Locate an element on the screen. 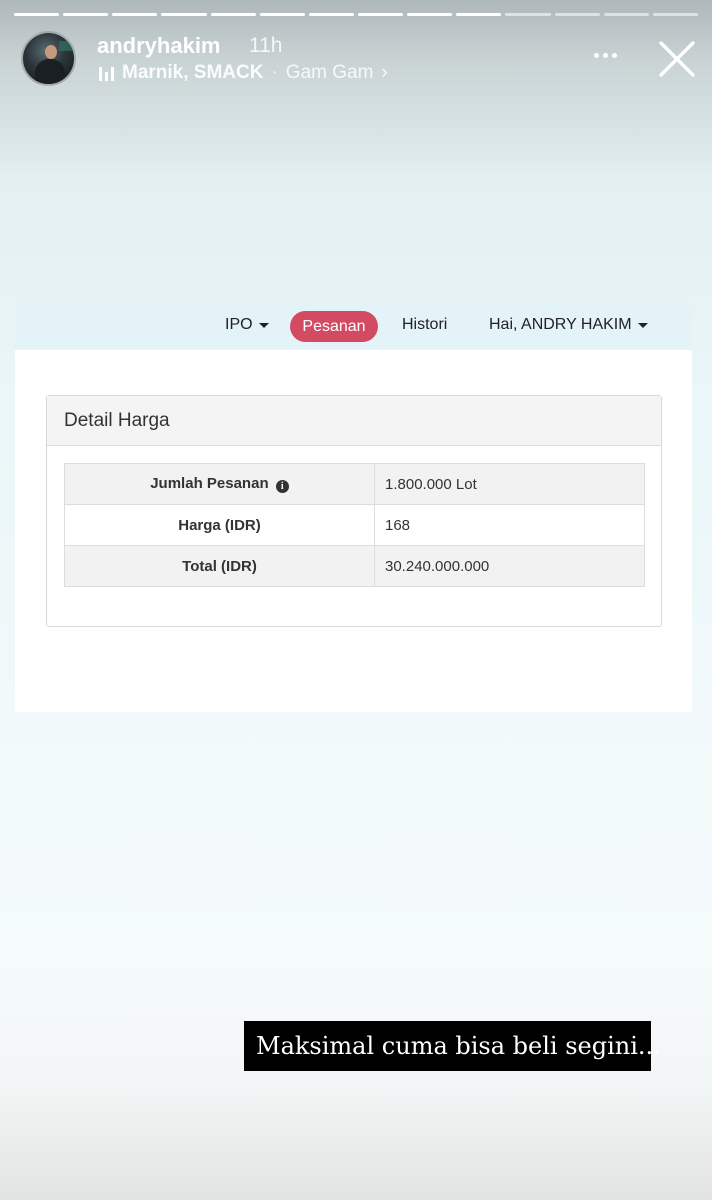  nav-user-menu: Hai, ANDRY HAKIM is located at coordinates (568, 325).